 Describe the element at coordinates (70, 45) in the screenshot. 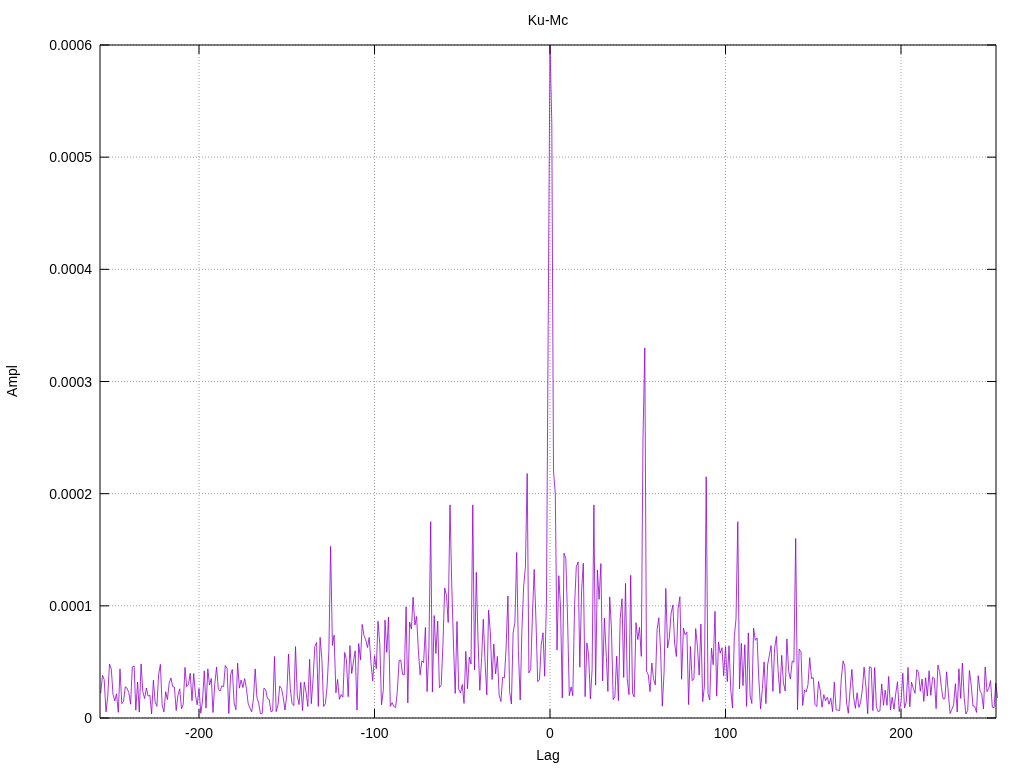

I see `tick-label: 0.0006` at that location.